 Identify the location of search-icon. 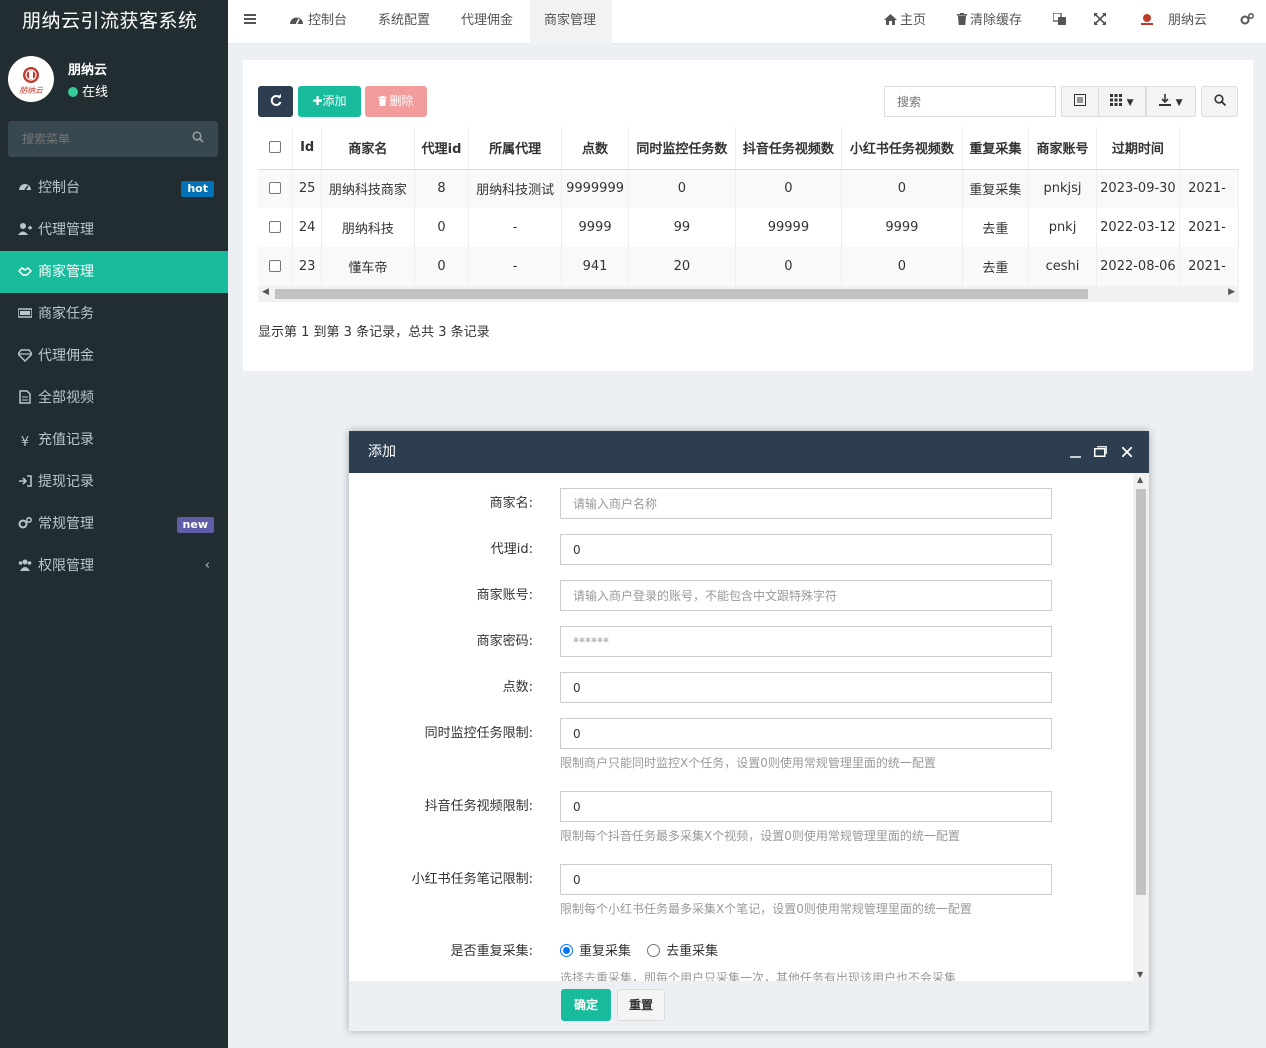
(198, 139).